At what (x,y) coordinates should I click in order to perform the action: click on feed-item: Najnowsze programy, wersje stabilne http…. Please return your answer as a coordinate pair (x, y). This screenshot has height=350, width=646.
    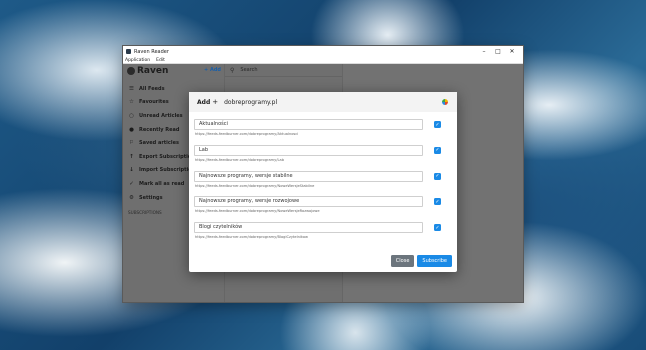
    Looking at the image, I should click on (323, 183).